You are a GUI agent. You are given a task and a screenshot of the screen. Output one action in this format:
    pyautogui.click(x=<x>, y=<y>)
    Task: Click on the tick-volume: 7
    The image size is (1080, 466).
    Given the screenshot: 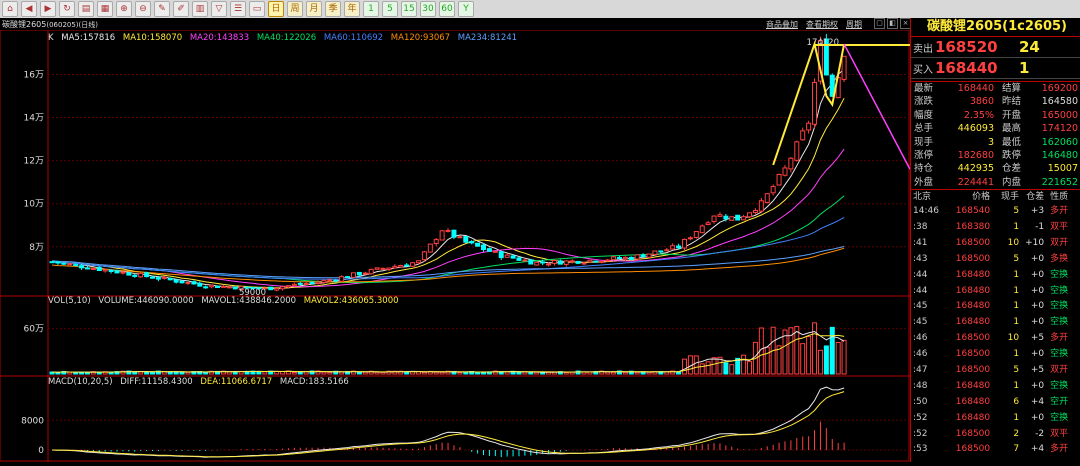 What is the action you would take?
    pyautogui.click(x=1016, y=449)
    